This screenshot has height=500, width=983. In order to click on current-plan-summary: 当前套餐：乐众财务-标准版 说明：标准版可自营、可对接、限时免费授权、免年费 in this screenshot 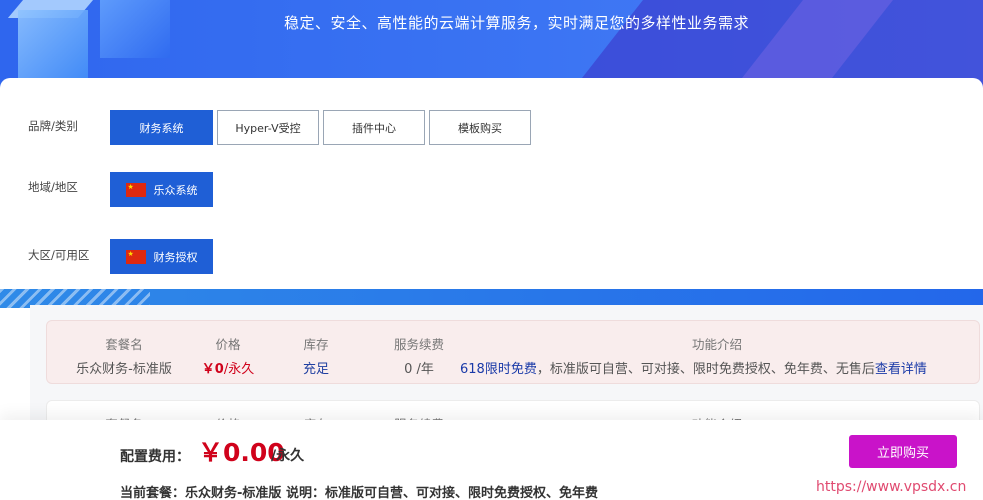, I will do `click(359, 491)`.